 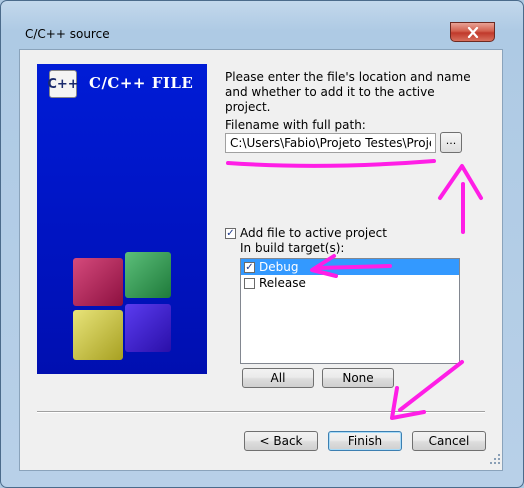 What do you see at coordinates (279, 267) in the screenshot?
I see `target-label: Debug` at bounding box center [279, 267].